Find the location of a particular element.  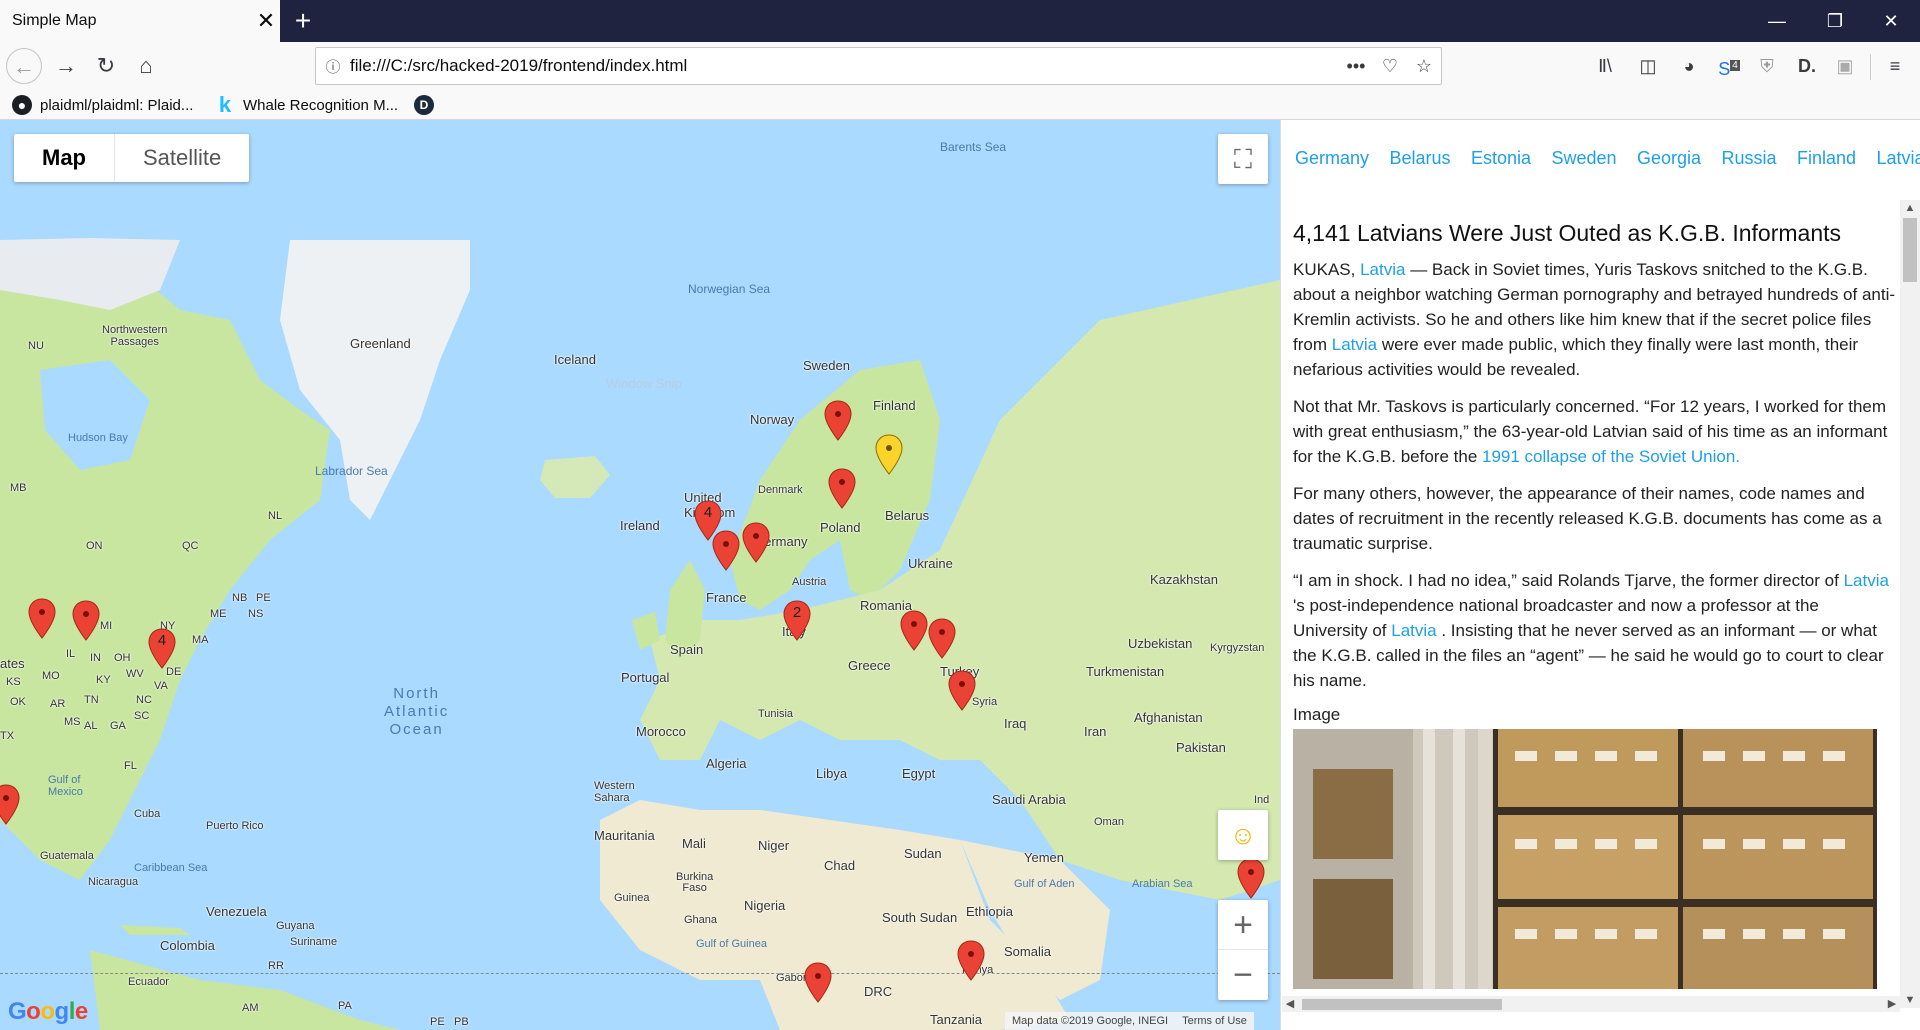

terms-link: Terms of Use is located at coordinates (1214, 1021).